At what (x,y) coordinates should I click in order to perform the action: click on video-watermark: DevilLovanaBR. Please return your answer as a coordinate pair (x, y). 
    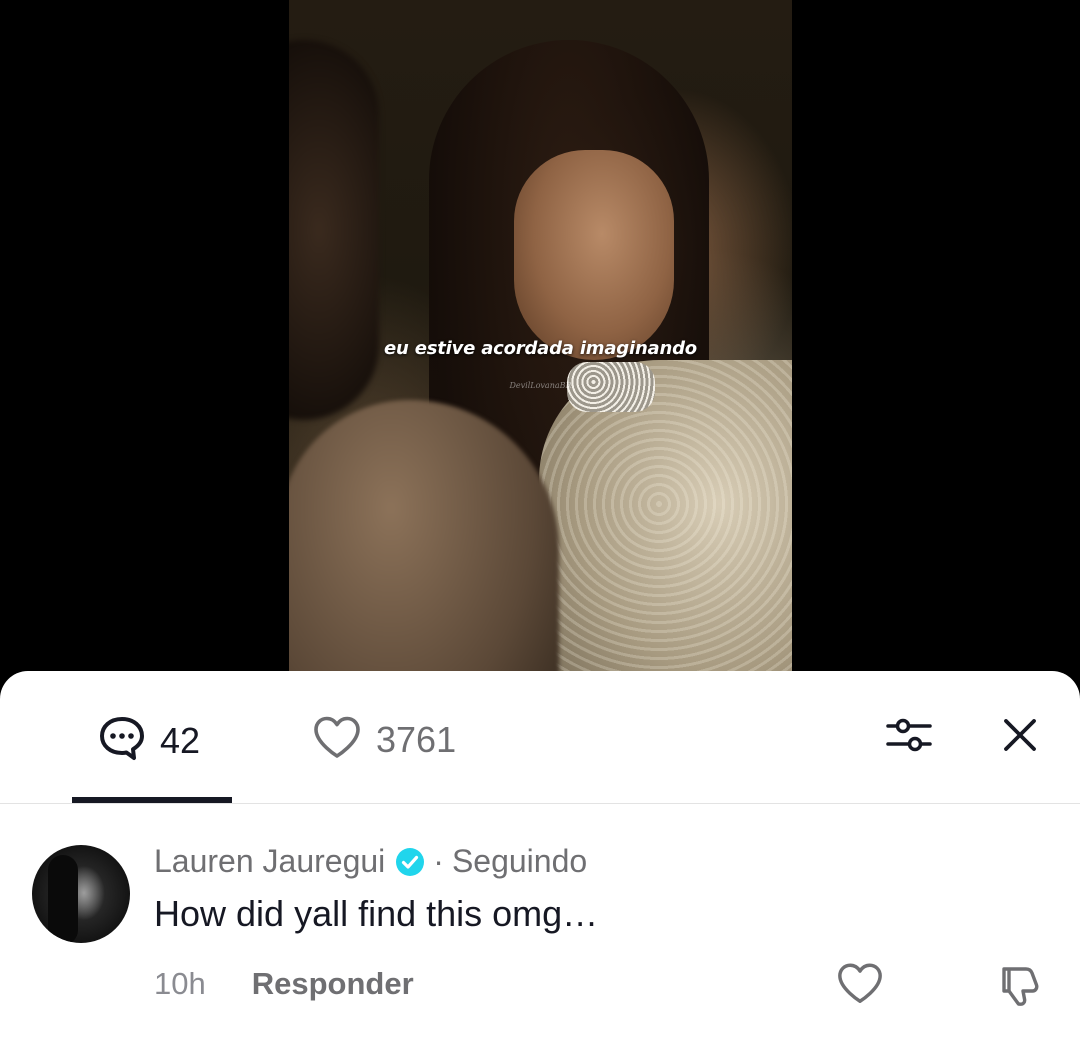
    Looking at the image, I should click on (540, 385).